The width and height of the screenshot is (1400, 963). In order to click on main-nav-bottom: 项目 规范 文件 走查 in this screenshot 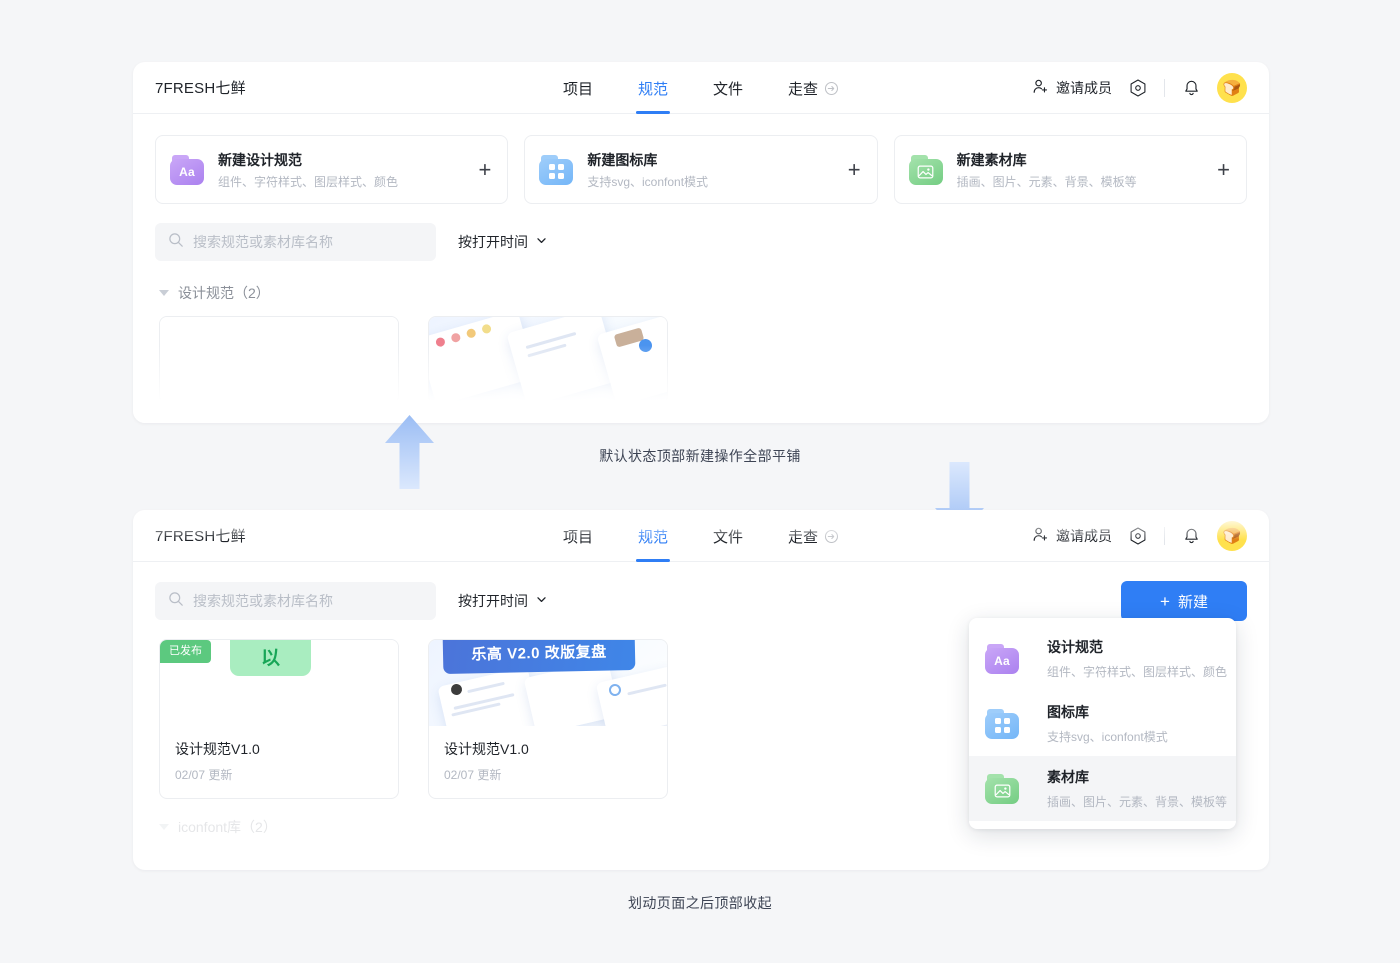, I will do `click(701, 536)`.